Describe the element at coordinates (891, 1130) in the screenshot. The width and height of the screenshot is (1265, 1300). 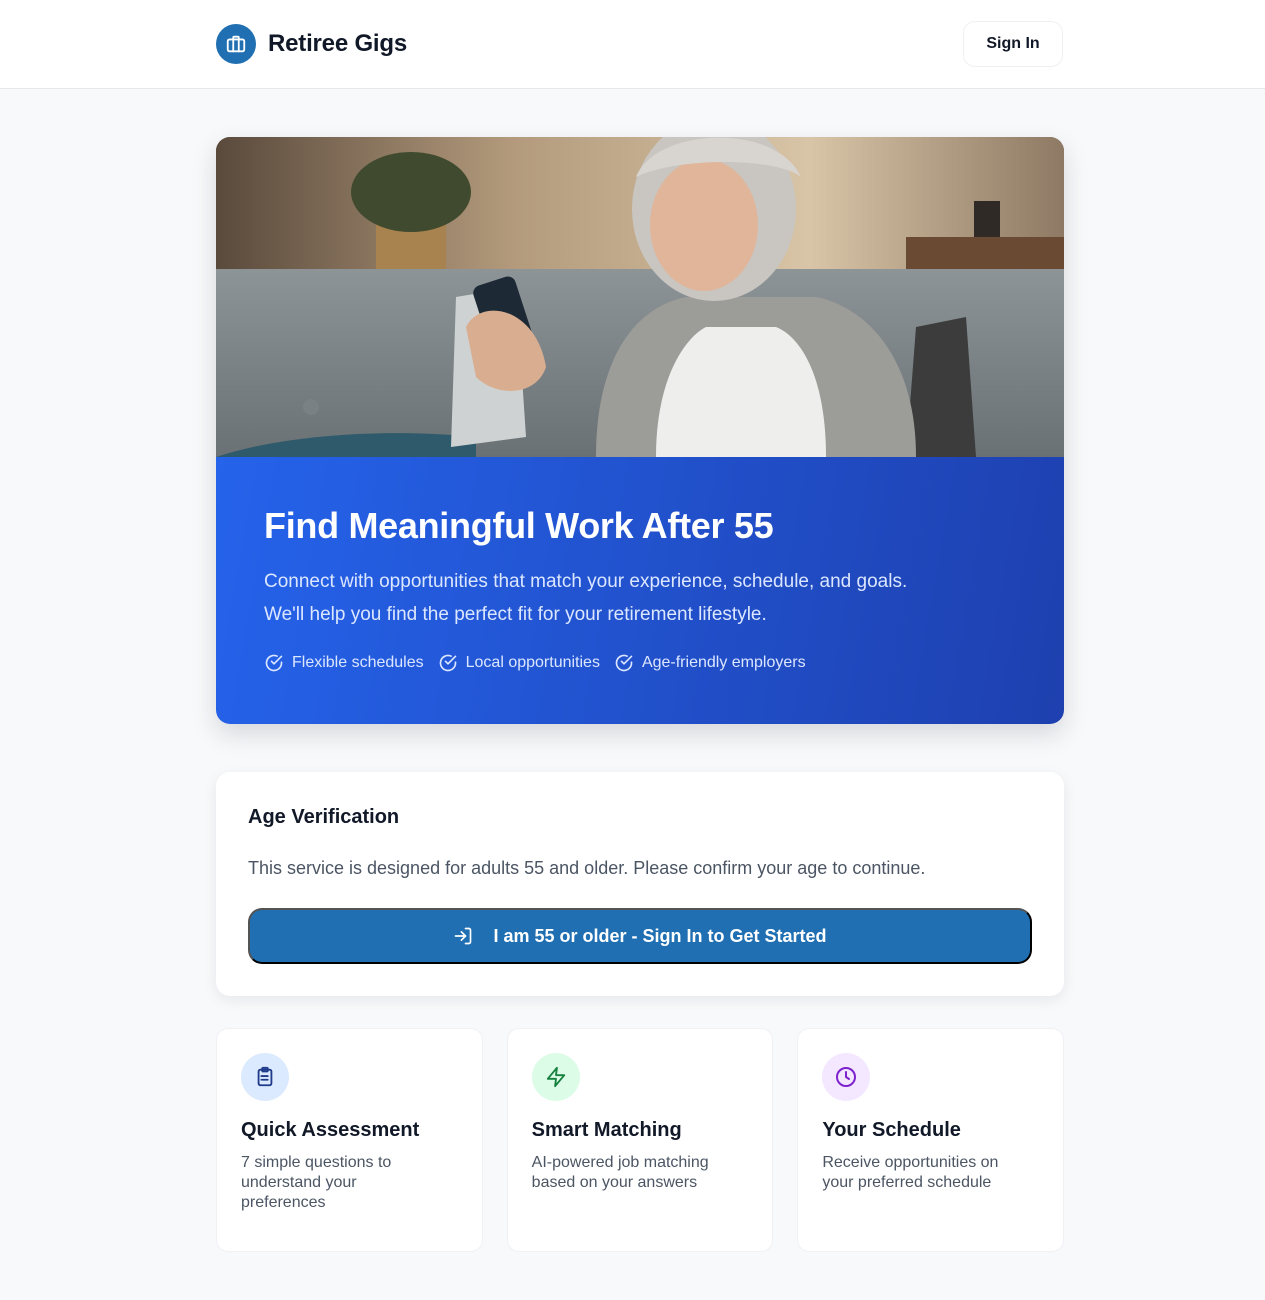
I see `card-title: Your Schedule` at that location.